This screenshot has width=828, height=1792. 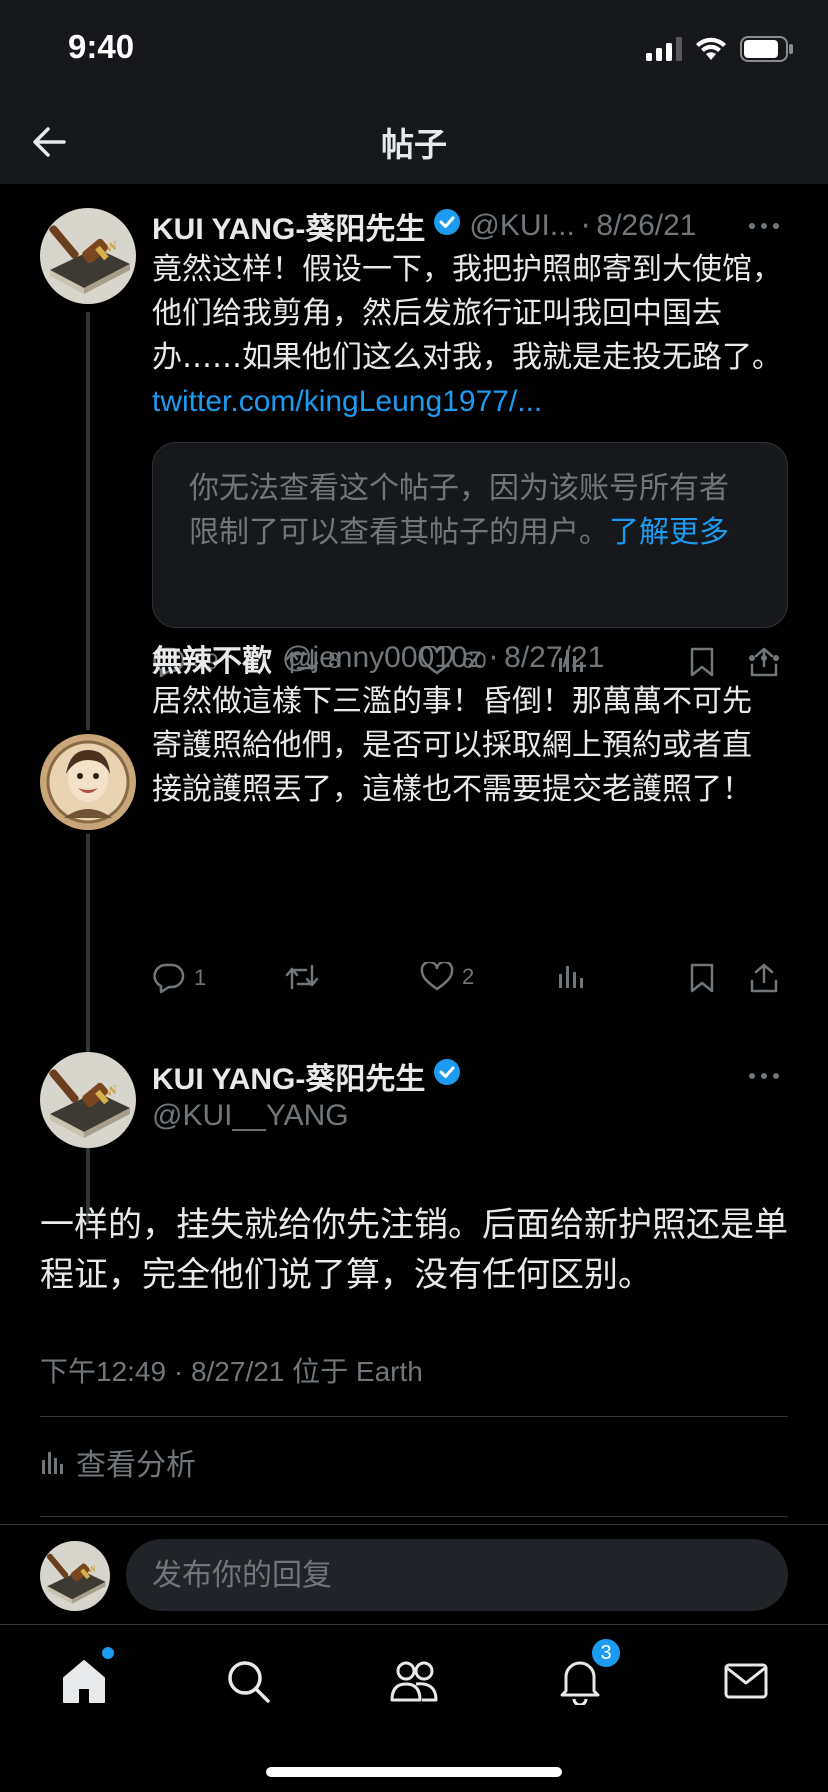 What do you see at coordinates (664, 51) in the screenshot?
I see `signal-icon` at bounding box center [664, 51].